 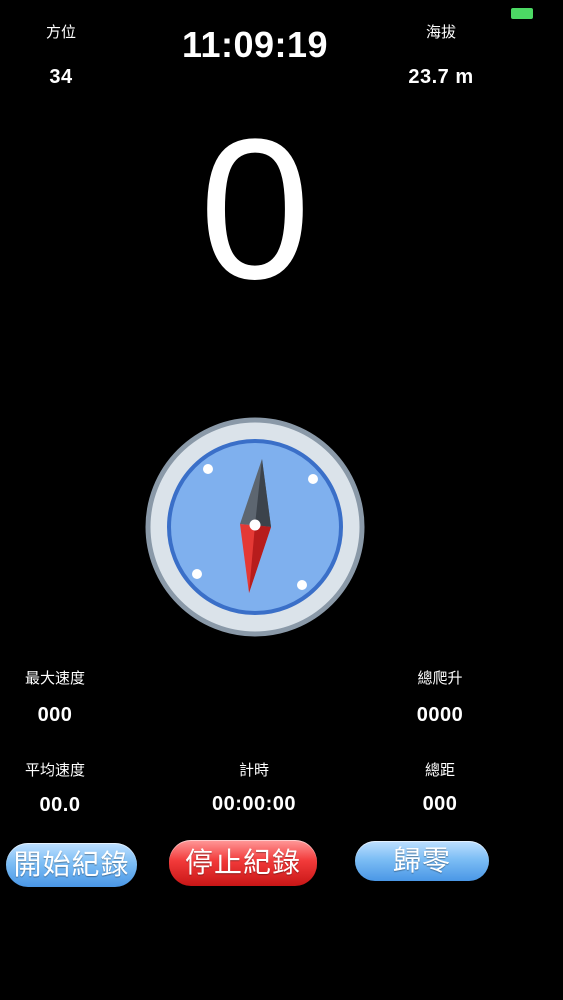 What do you see at coordinates (440, 678) in the screenshot?
I see `total-climb-label: 總爬升` at bounding box center [440, 678].